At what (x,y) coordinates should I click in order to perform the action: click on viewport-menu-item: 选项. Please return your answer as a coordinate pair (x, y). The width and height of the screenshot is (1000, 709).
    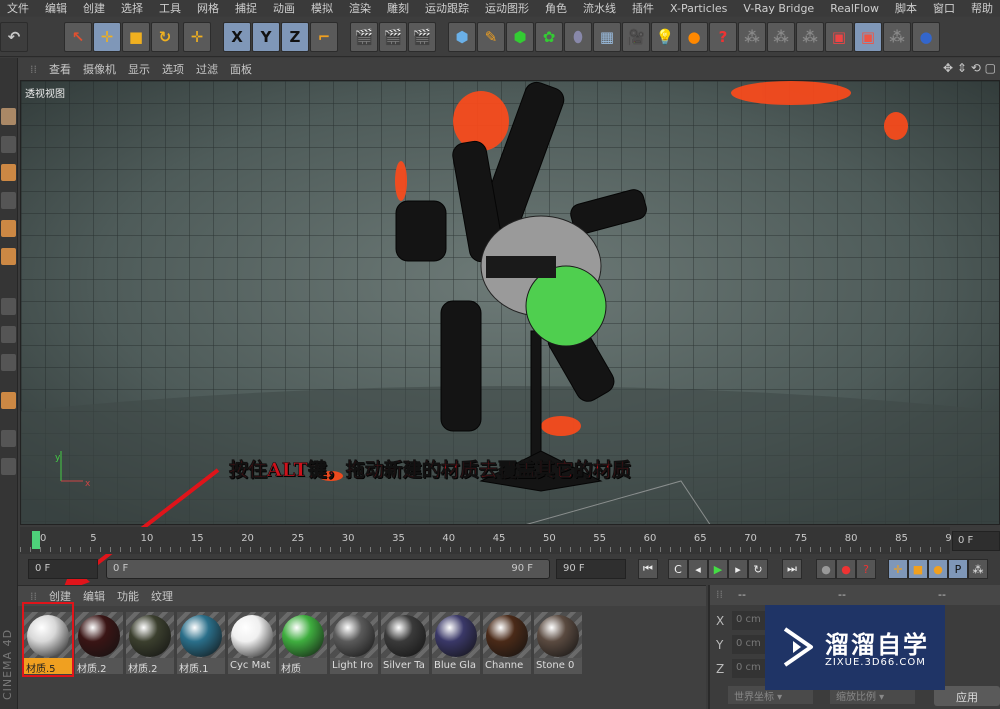
    Looking at the image, I should click on (173, 69).